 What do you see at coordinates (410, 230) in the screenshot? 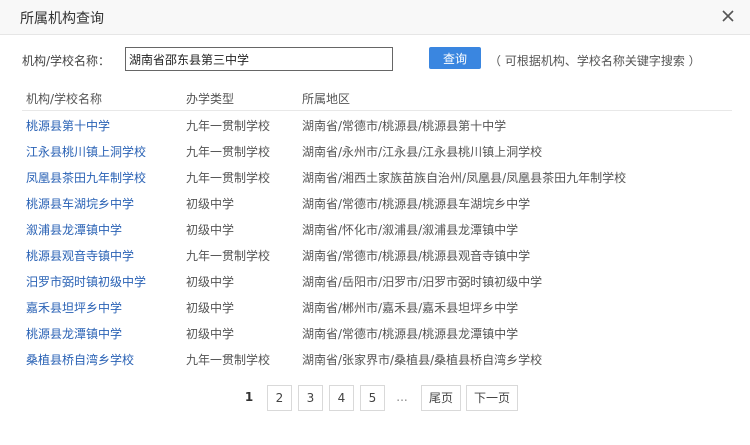
I see `cell-region: 湖南省/怀化市/溆浦县/溆浦县龙潭镇中学` at bounding box center [410, 230].